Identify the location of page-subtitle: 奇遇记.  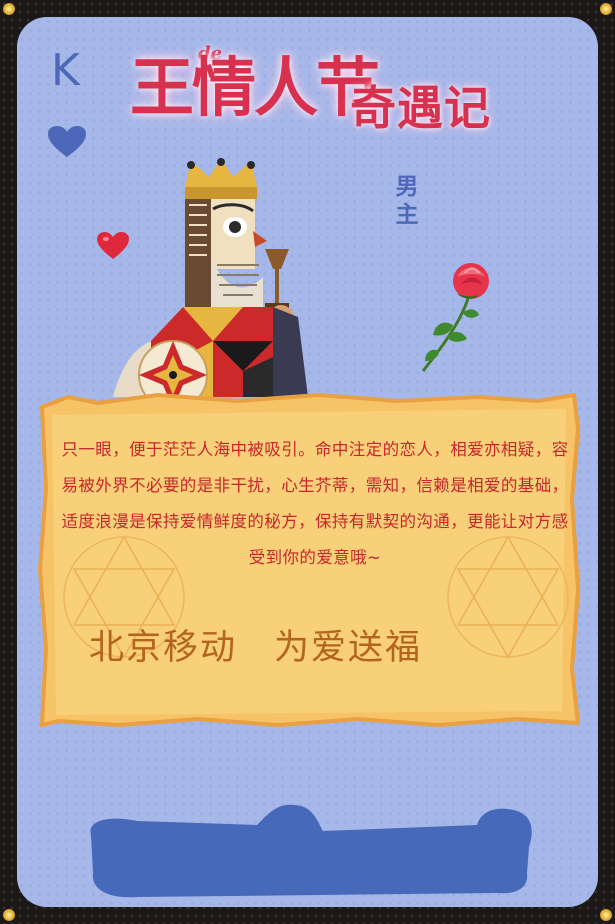
(420, 108).